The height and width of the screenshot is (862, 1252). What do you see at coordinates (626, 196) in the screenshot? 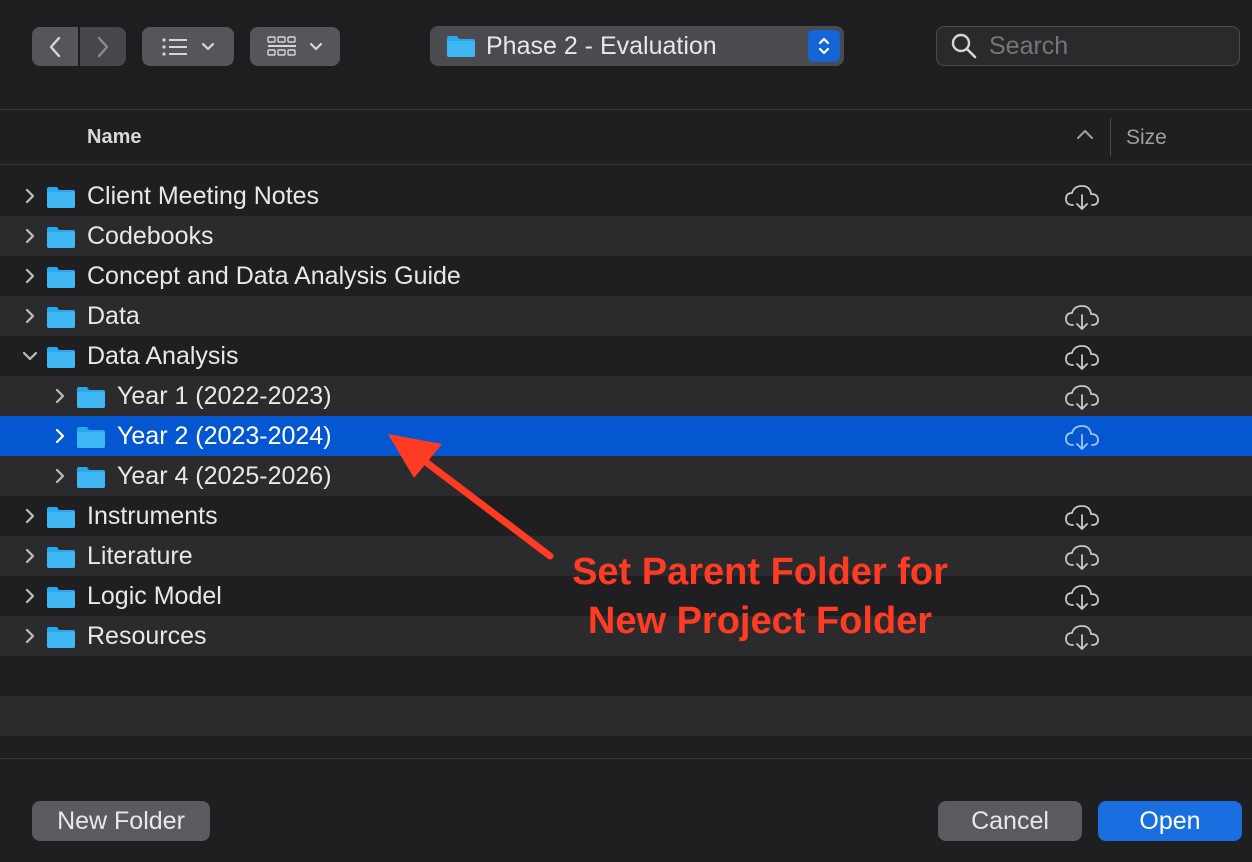
I see `list-row: Client Meeting Notes` at bounding box center [626, 196].